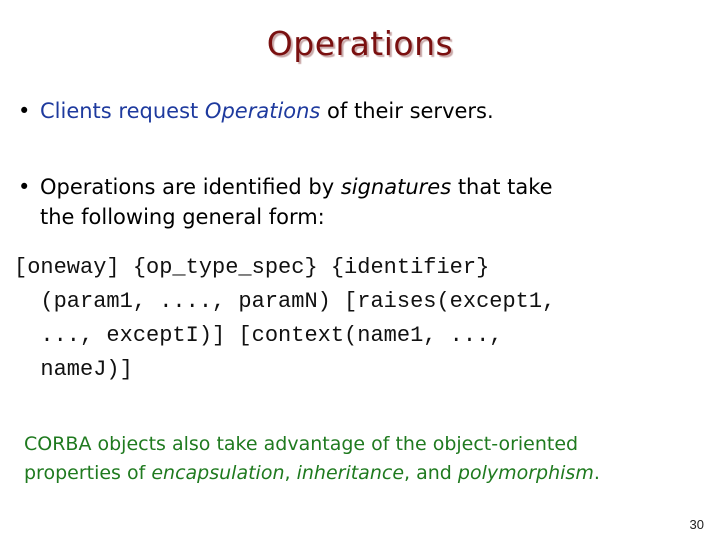  Describe the element at coordinates (262, 111) in the screenshot. I see `bullet-text-operations: Operations` at that location.